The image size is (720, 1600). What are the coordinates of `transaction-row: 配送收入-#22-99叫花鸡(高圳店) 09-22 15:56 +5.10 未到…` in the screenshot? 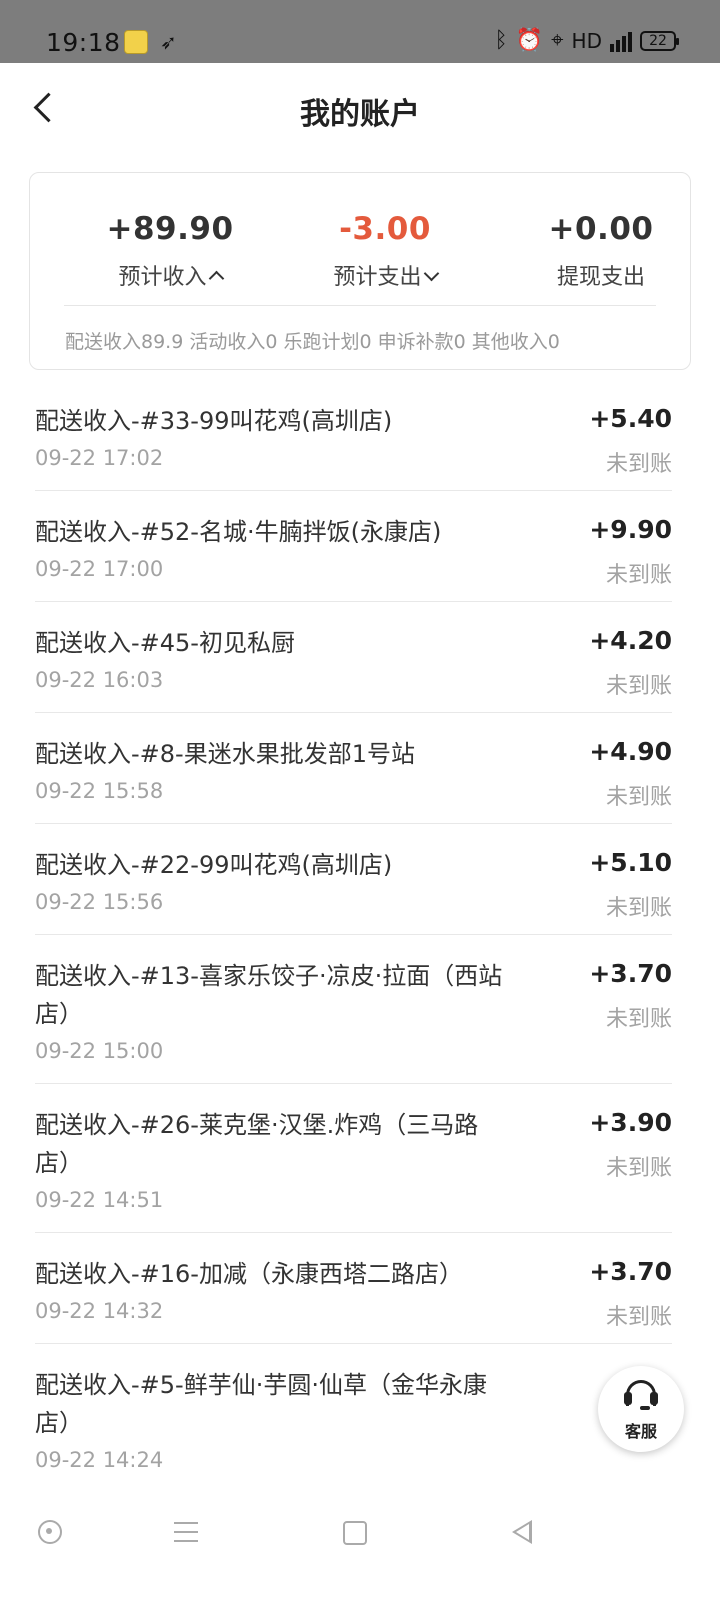 It's located at (353, 879).